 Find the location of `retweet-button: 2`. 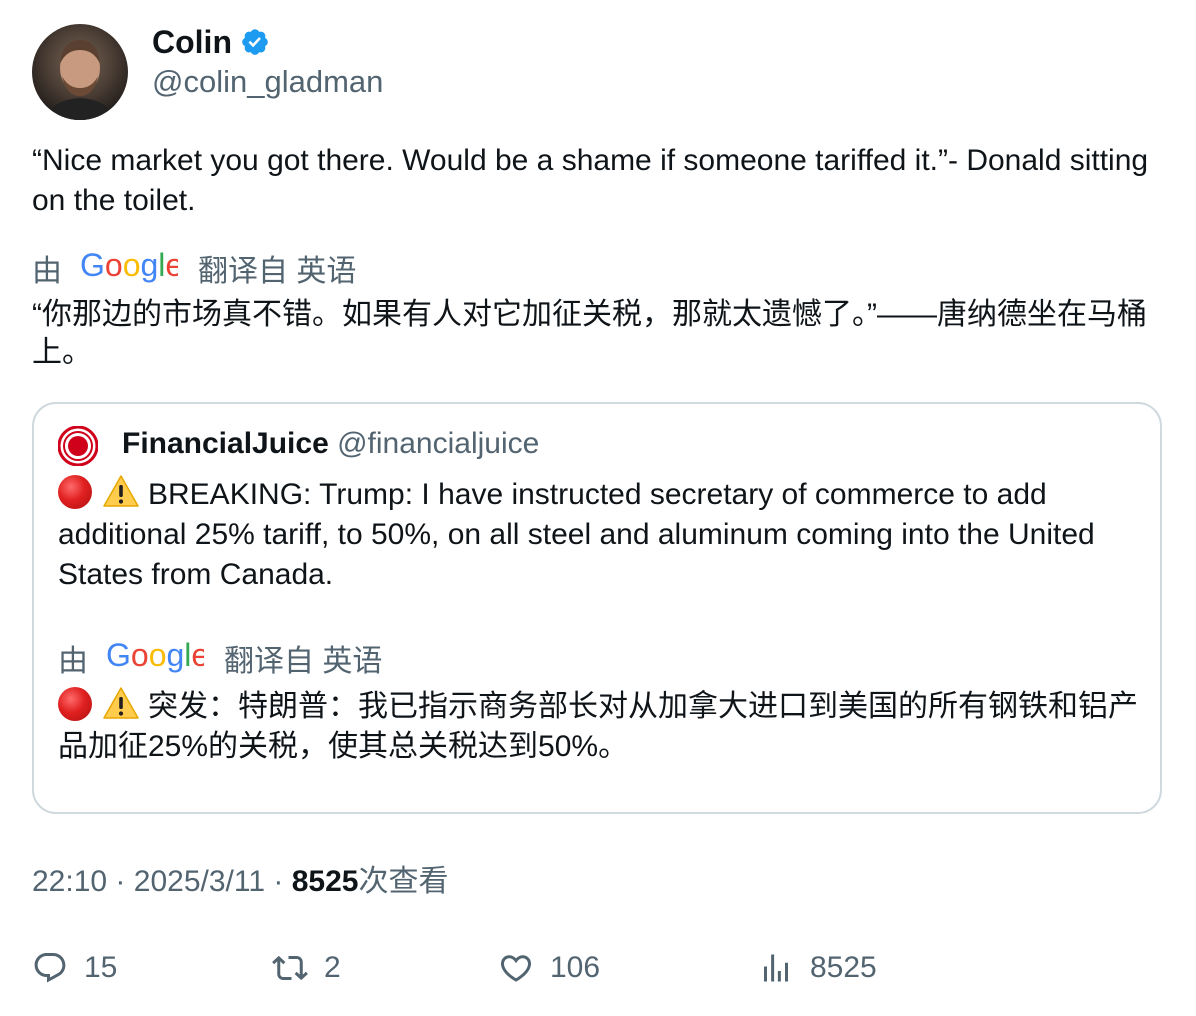

retweet-button: 2 is located at coordinates (306, 968).